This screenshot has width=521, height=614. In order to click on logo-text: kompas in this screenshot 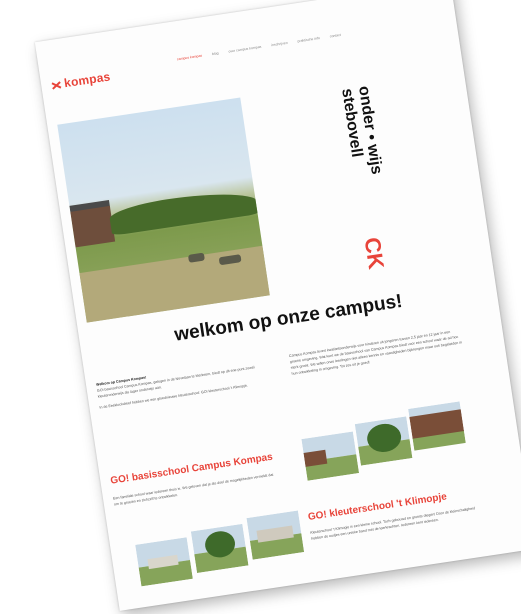, I will do `click(87, 80)`.